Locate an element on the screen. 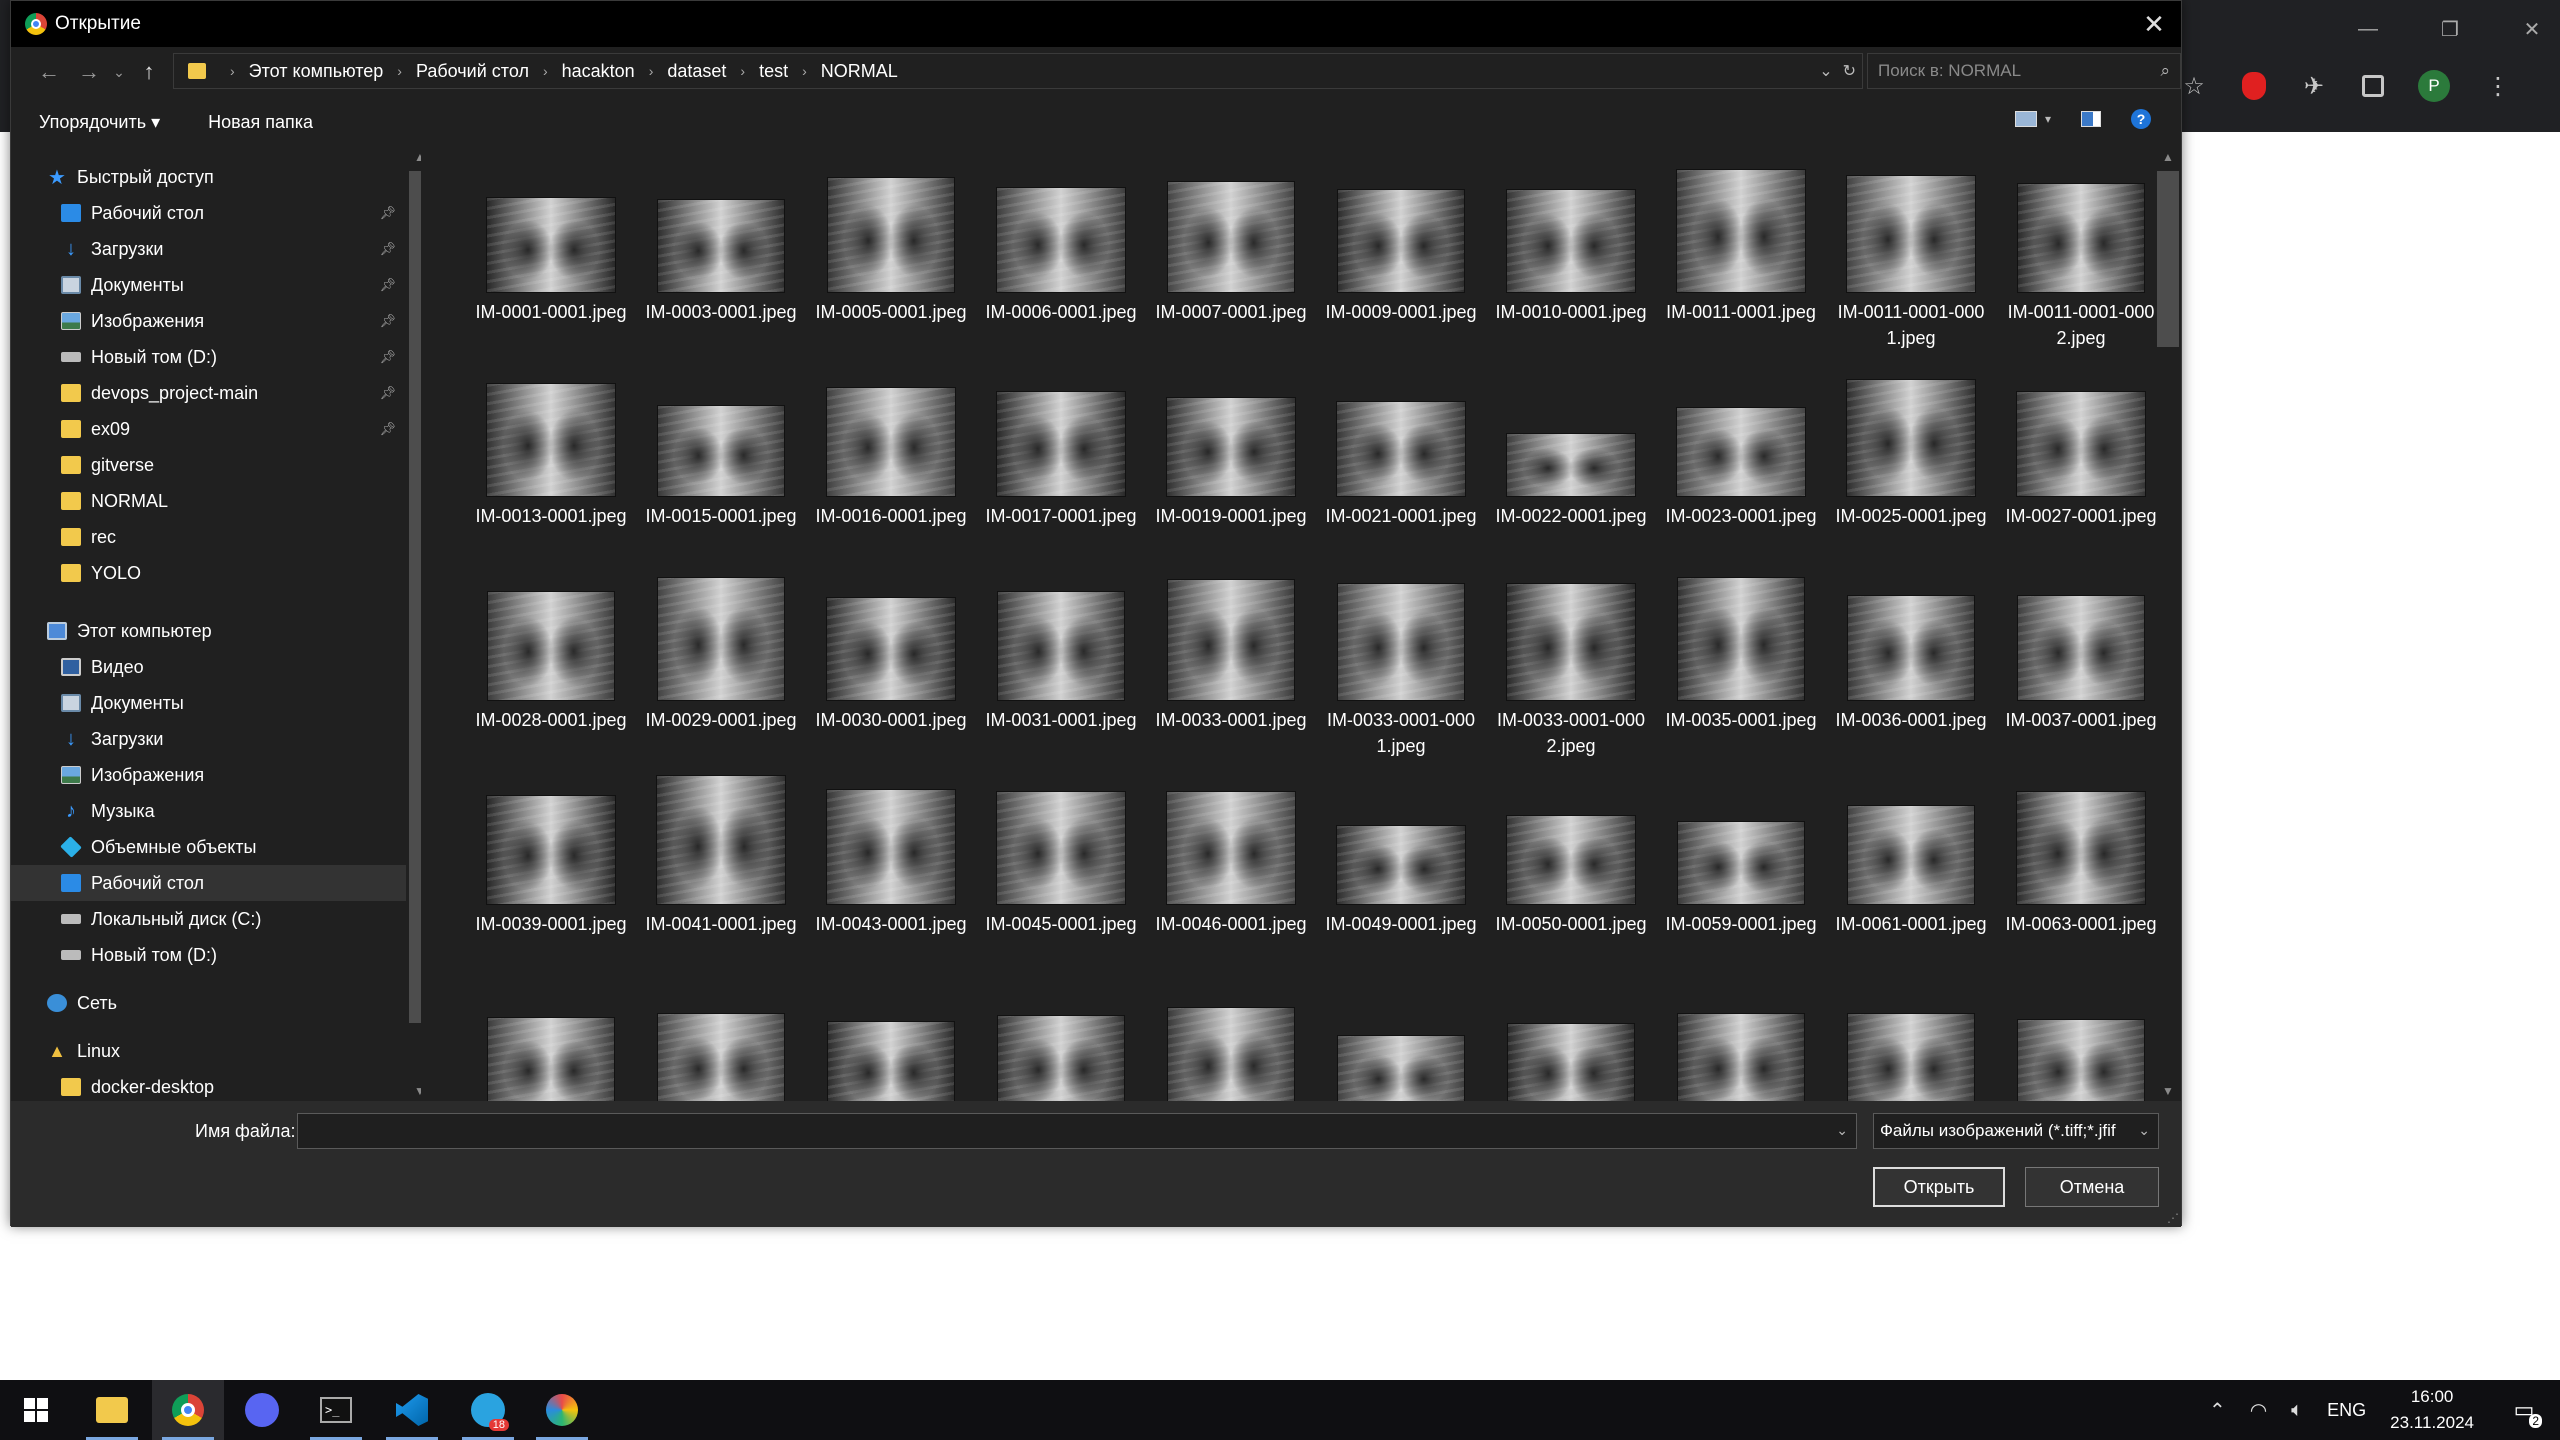 This screenshot has width=2560, height=1440. file-tile: IM-0033-0001-0001.jpeg is located at coordinates (1401, 668).